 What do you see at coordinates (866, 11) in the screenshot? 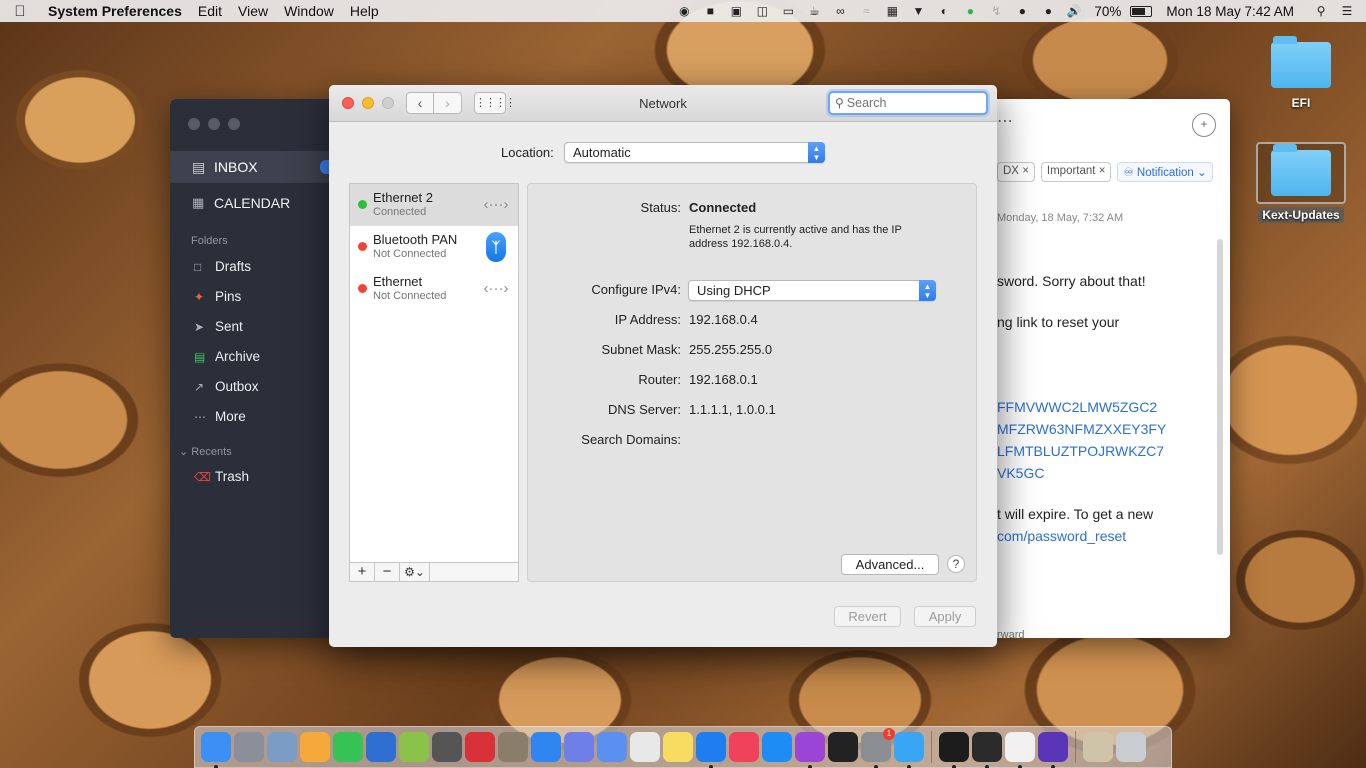
I see `wifi-icon: ≈` at bounding box center [866, 11].